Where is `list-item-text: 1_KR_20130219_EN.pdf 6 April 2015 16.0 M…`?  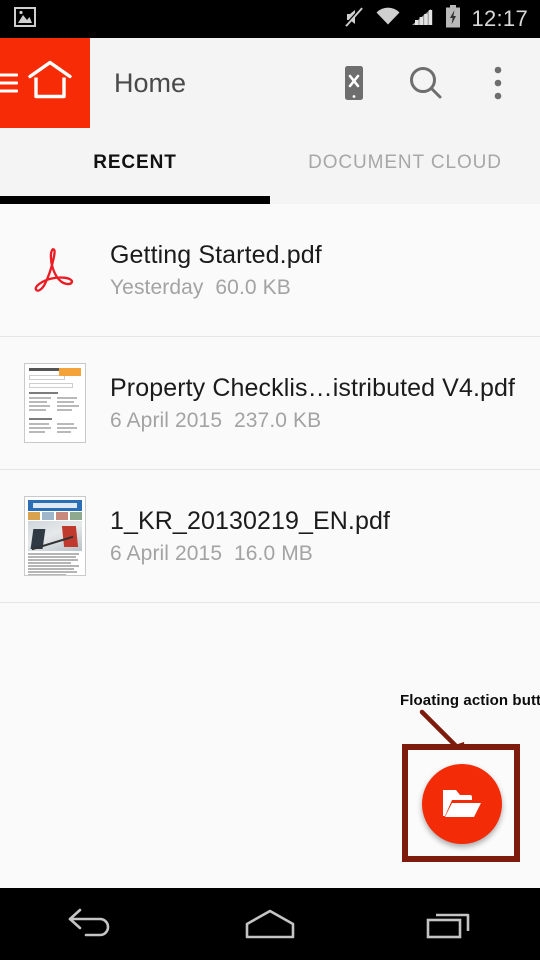
list-item-text: 1_KR_20130219_EN.pdf 6 April 2015 16.0 M… is located at coordinates (256, 536).